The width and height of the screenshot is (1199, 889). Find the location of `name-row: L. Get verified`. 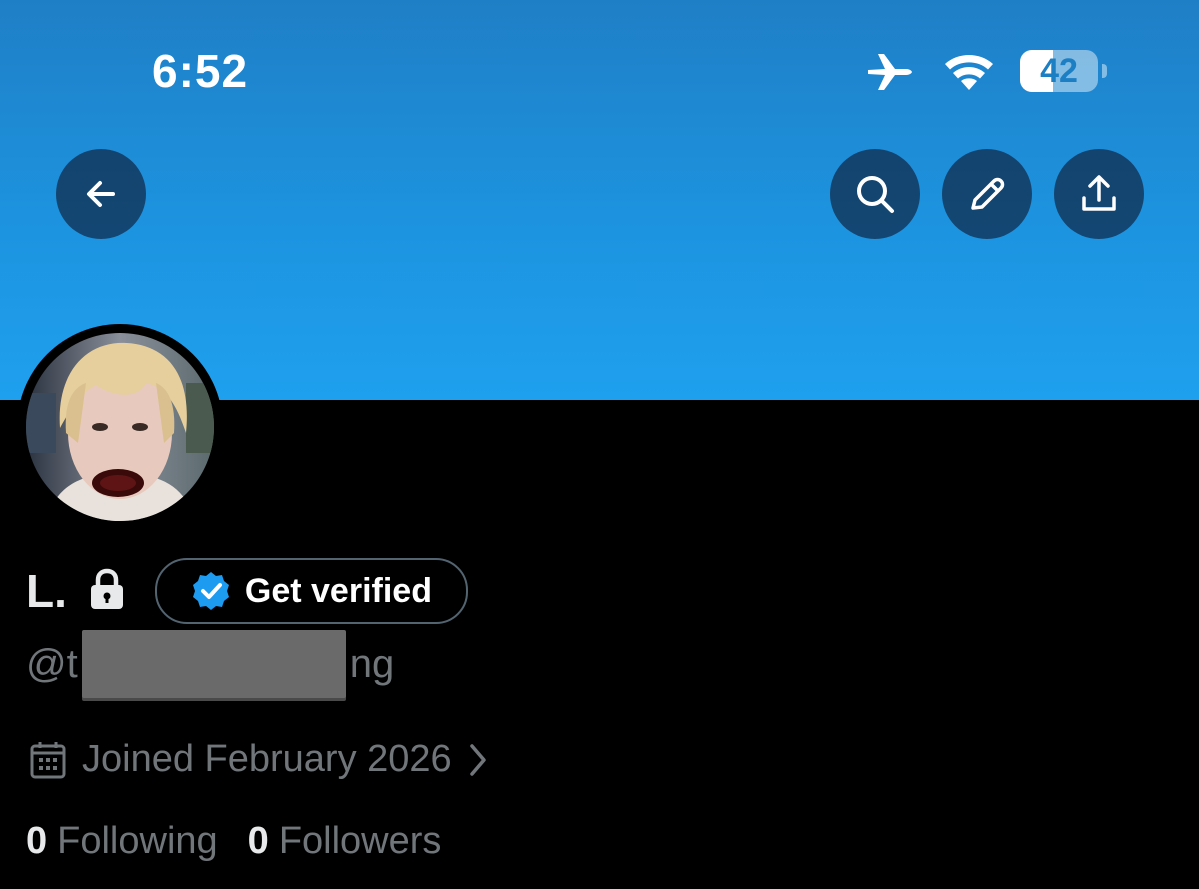

name-row: L. Get verified is located at coordinates (247, 591).